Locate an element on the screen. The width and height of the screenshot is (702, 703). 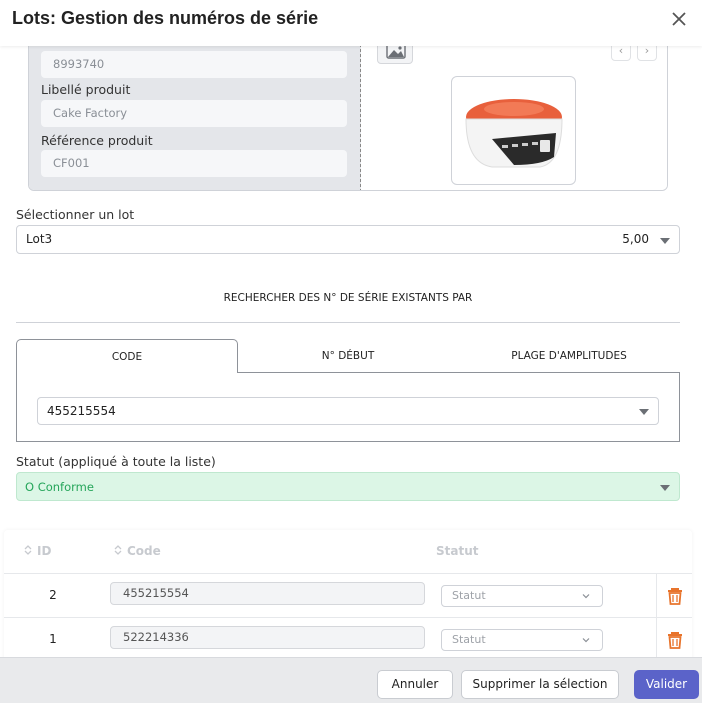
tab-panel-code: 455215554 is located at coordinates (348, 407).